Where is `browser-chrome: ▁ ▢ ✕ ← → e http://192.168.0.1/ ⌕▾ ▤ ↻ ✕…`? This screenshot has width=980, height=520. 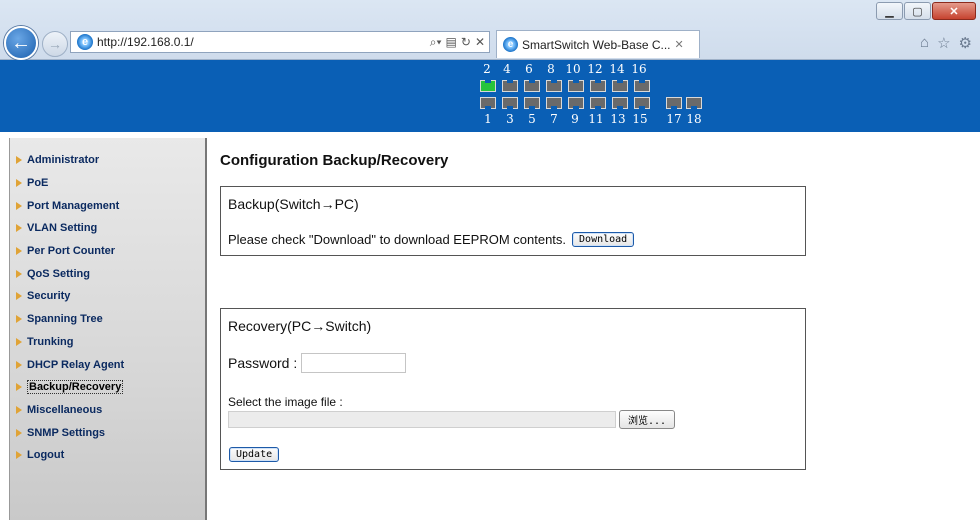 browser-chrome: ▁ ▢ ✕ ← → e http://192.168.0.1/ ⌕▾ ▤ ↻ ✕… is located at coordinates (490, 30).